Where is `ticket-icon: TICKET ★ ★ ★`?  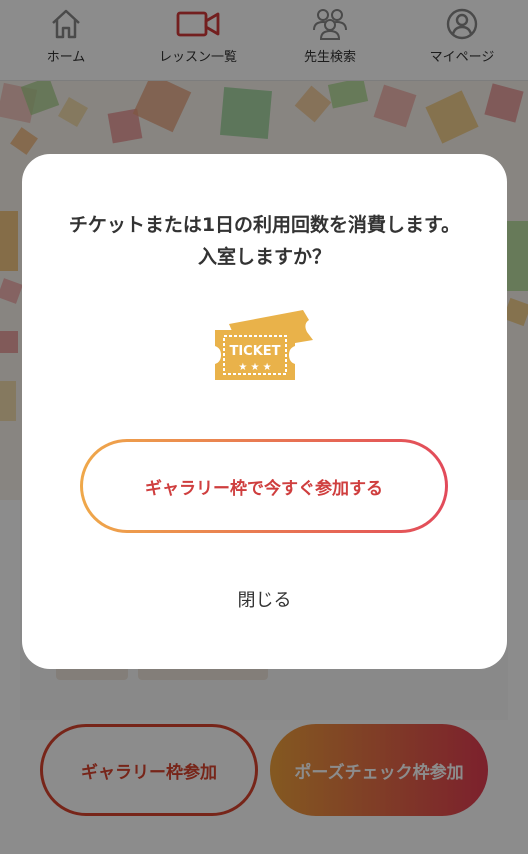 ticket-icon: TICKET ★ ★ ★ is located at coordinates (264, 345).